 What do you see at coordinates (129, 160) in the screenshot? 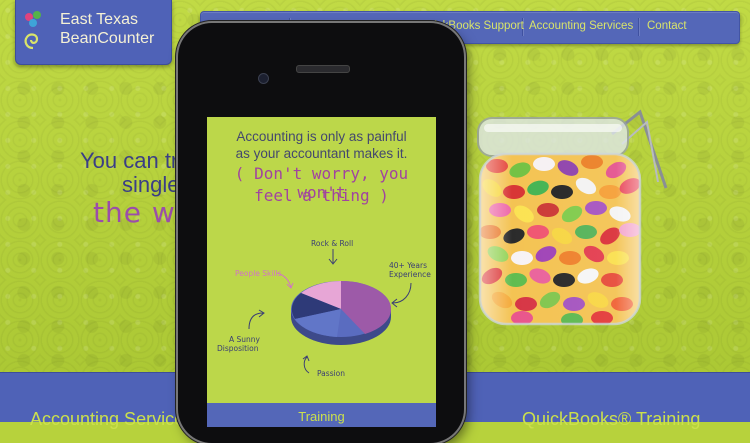
I see `hero-line1: You can tr` at bounding box center [129, 160].